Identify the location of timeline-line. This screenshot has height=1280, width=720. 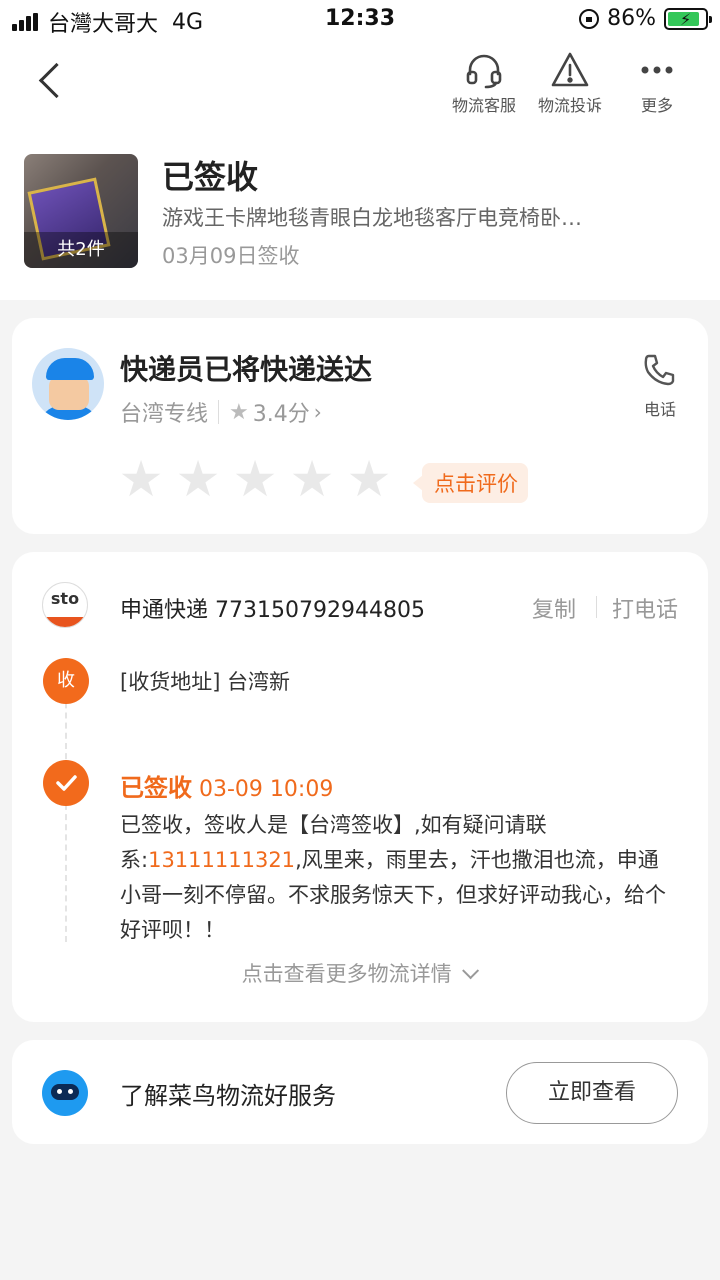
(66, 812).